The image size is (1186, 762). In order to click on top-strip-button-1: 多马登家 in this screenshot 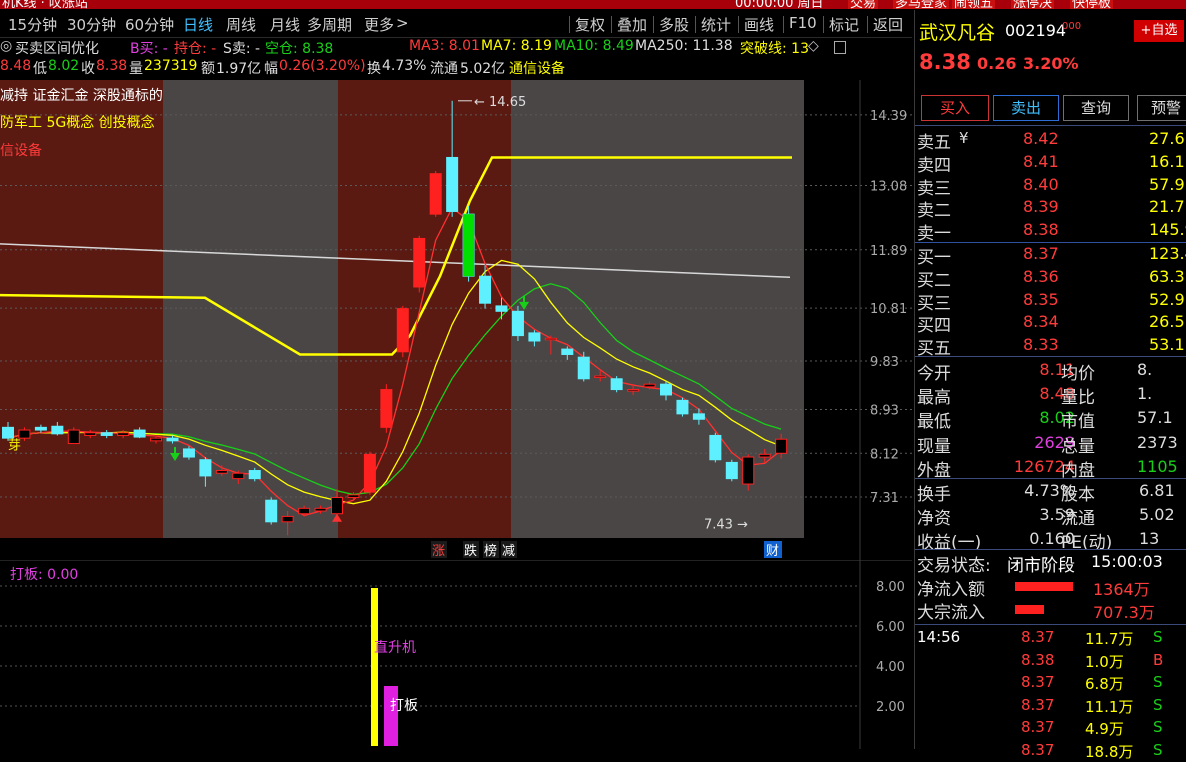, I will do `click(921, 4)`.